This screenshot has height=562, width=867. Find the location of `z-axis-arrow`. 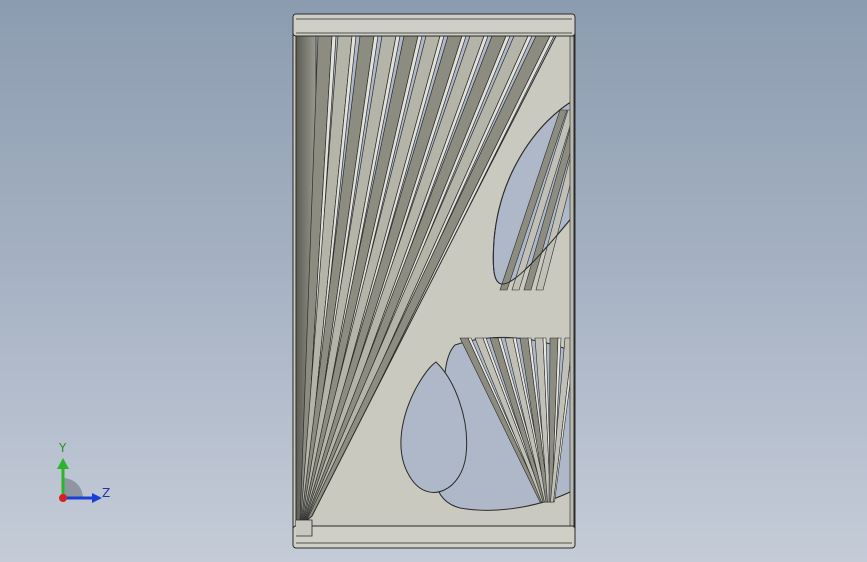

z-axis-arrow is located at coordinates (97, 498).